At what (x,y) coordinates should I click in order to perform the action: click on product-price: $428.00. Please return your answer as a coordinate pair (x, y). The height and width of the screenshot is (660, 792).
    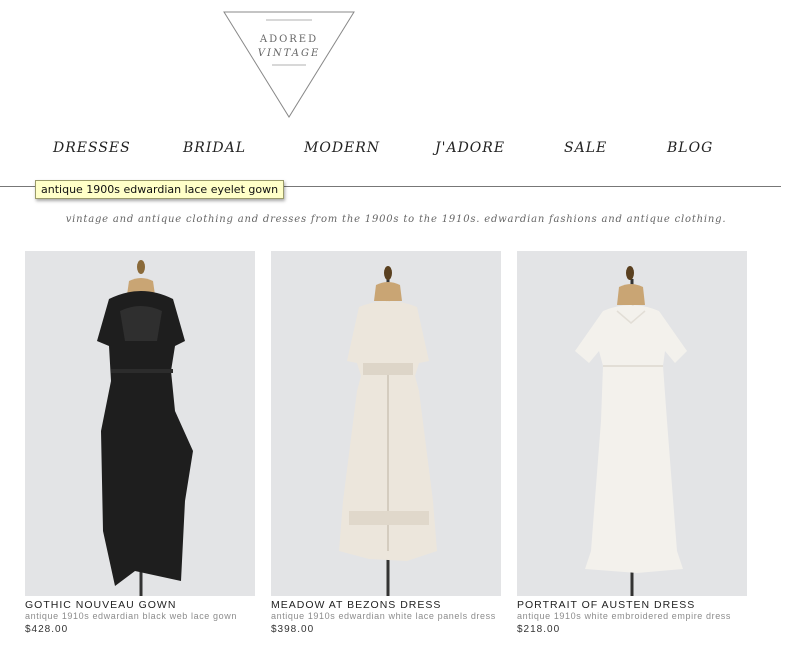
    Looking at the image, I should click on (47, 629).